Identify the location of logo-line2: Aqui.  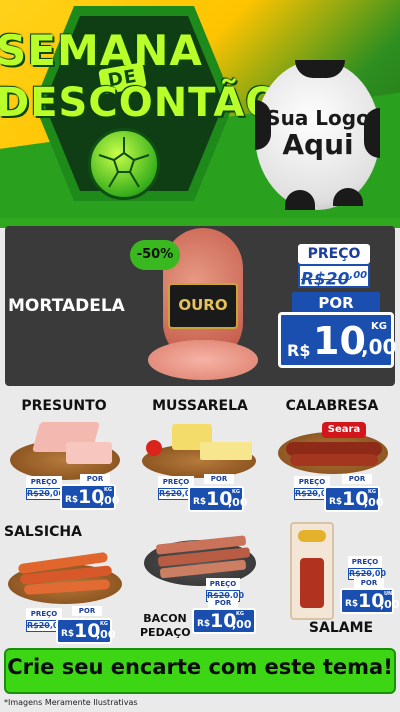
(318, 144).